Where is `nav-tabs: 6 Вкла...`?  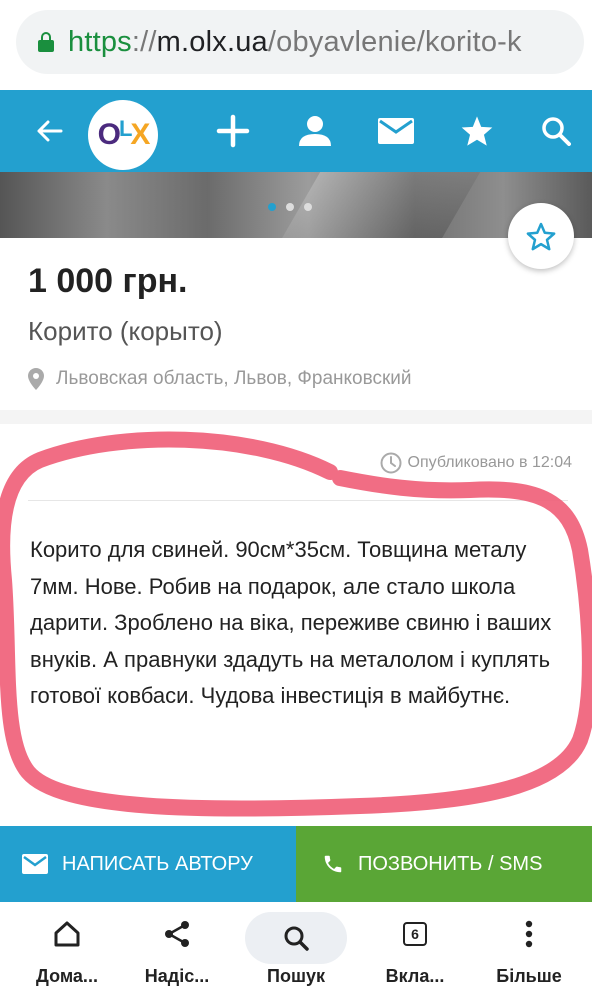 nav-tabs: 6 Вкла... is located at coordinates (415, 953).